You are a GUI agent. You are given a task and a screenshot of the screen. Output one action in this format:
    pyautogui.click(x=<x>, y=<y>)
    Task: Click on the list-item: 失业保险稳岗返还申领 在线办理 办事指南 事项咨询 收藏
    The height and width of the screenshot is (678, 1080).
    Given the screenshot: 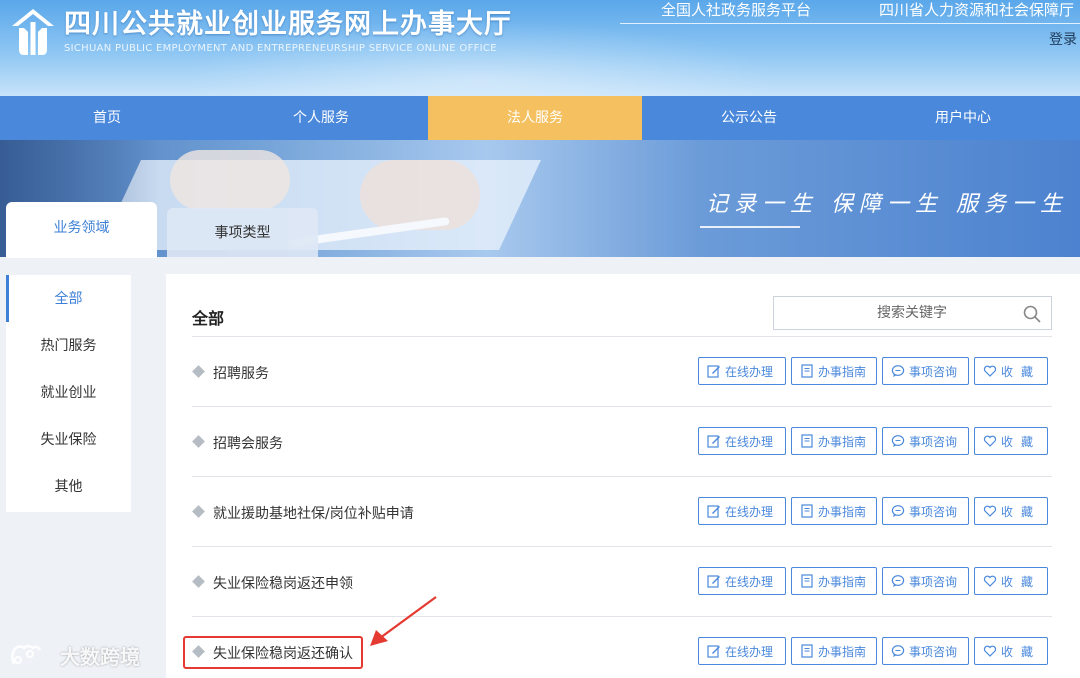 What is the action you would take?
    pyautogui.click(x=622, y=583)
    